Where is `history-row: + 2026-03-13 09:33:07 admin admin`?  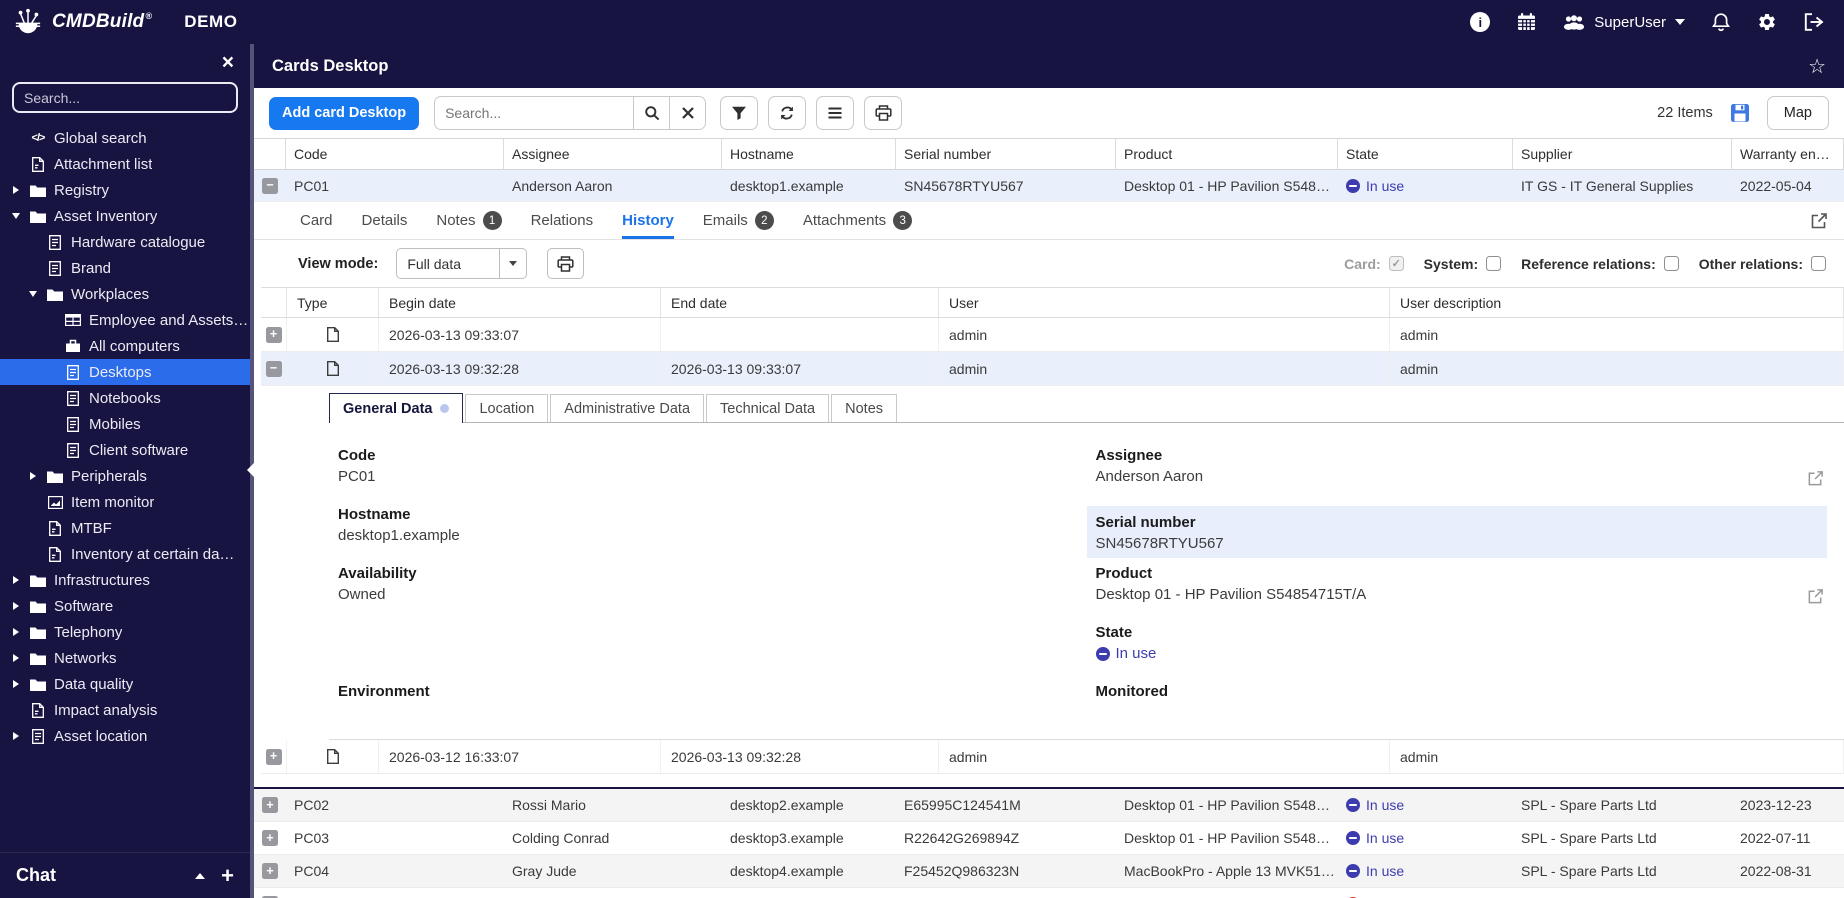
history-row: + 2026-03-13 09:33:07 admin admin is located at coordinates (1052, 335).